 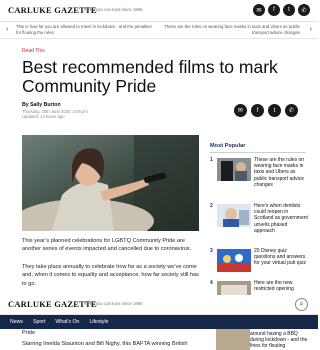 I want to click on section-label: Read This, so click(x=33, y=51).